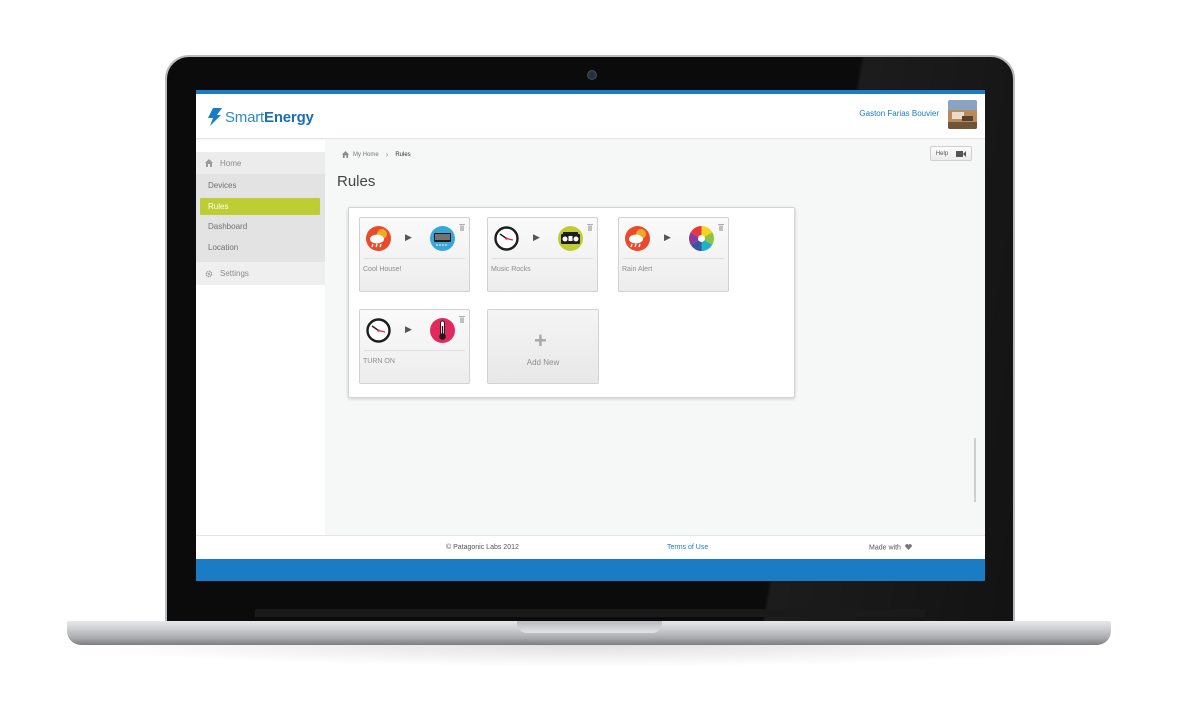 This screenshot has height=709, width=1181. I want to click on breadcrumb: My Home › Rules, so click(376, 154).